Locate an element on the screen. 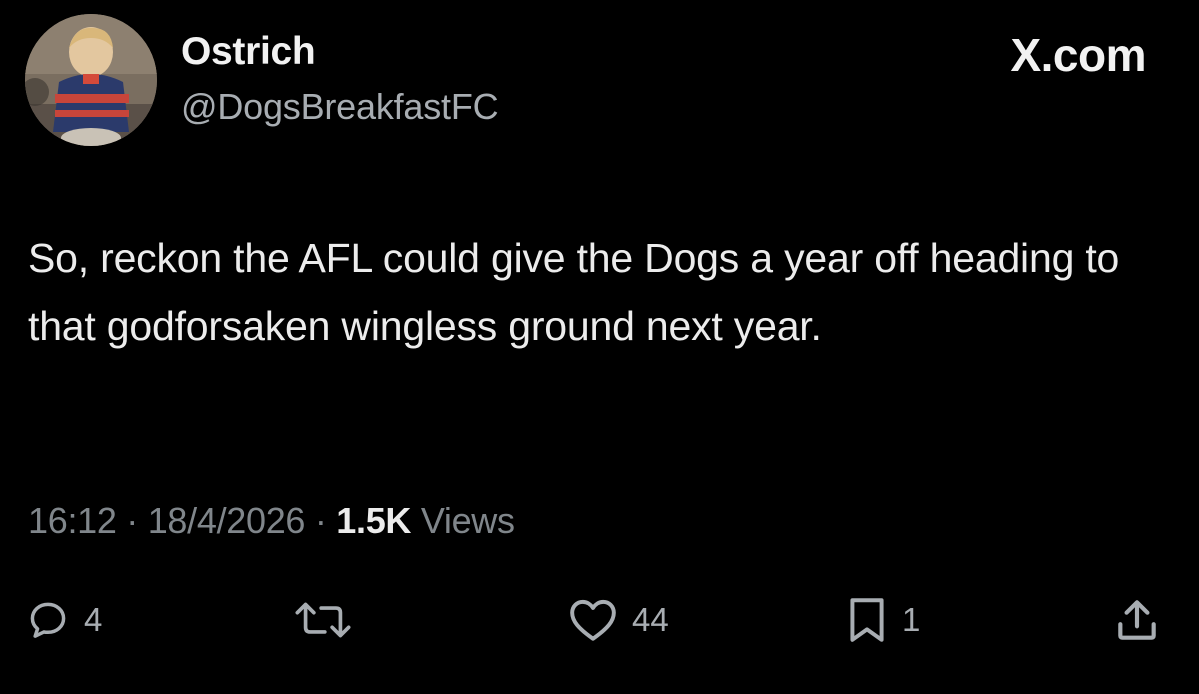 This screenshot has width=1199, height=694. retweet-button is located at coordinates (330, 620).